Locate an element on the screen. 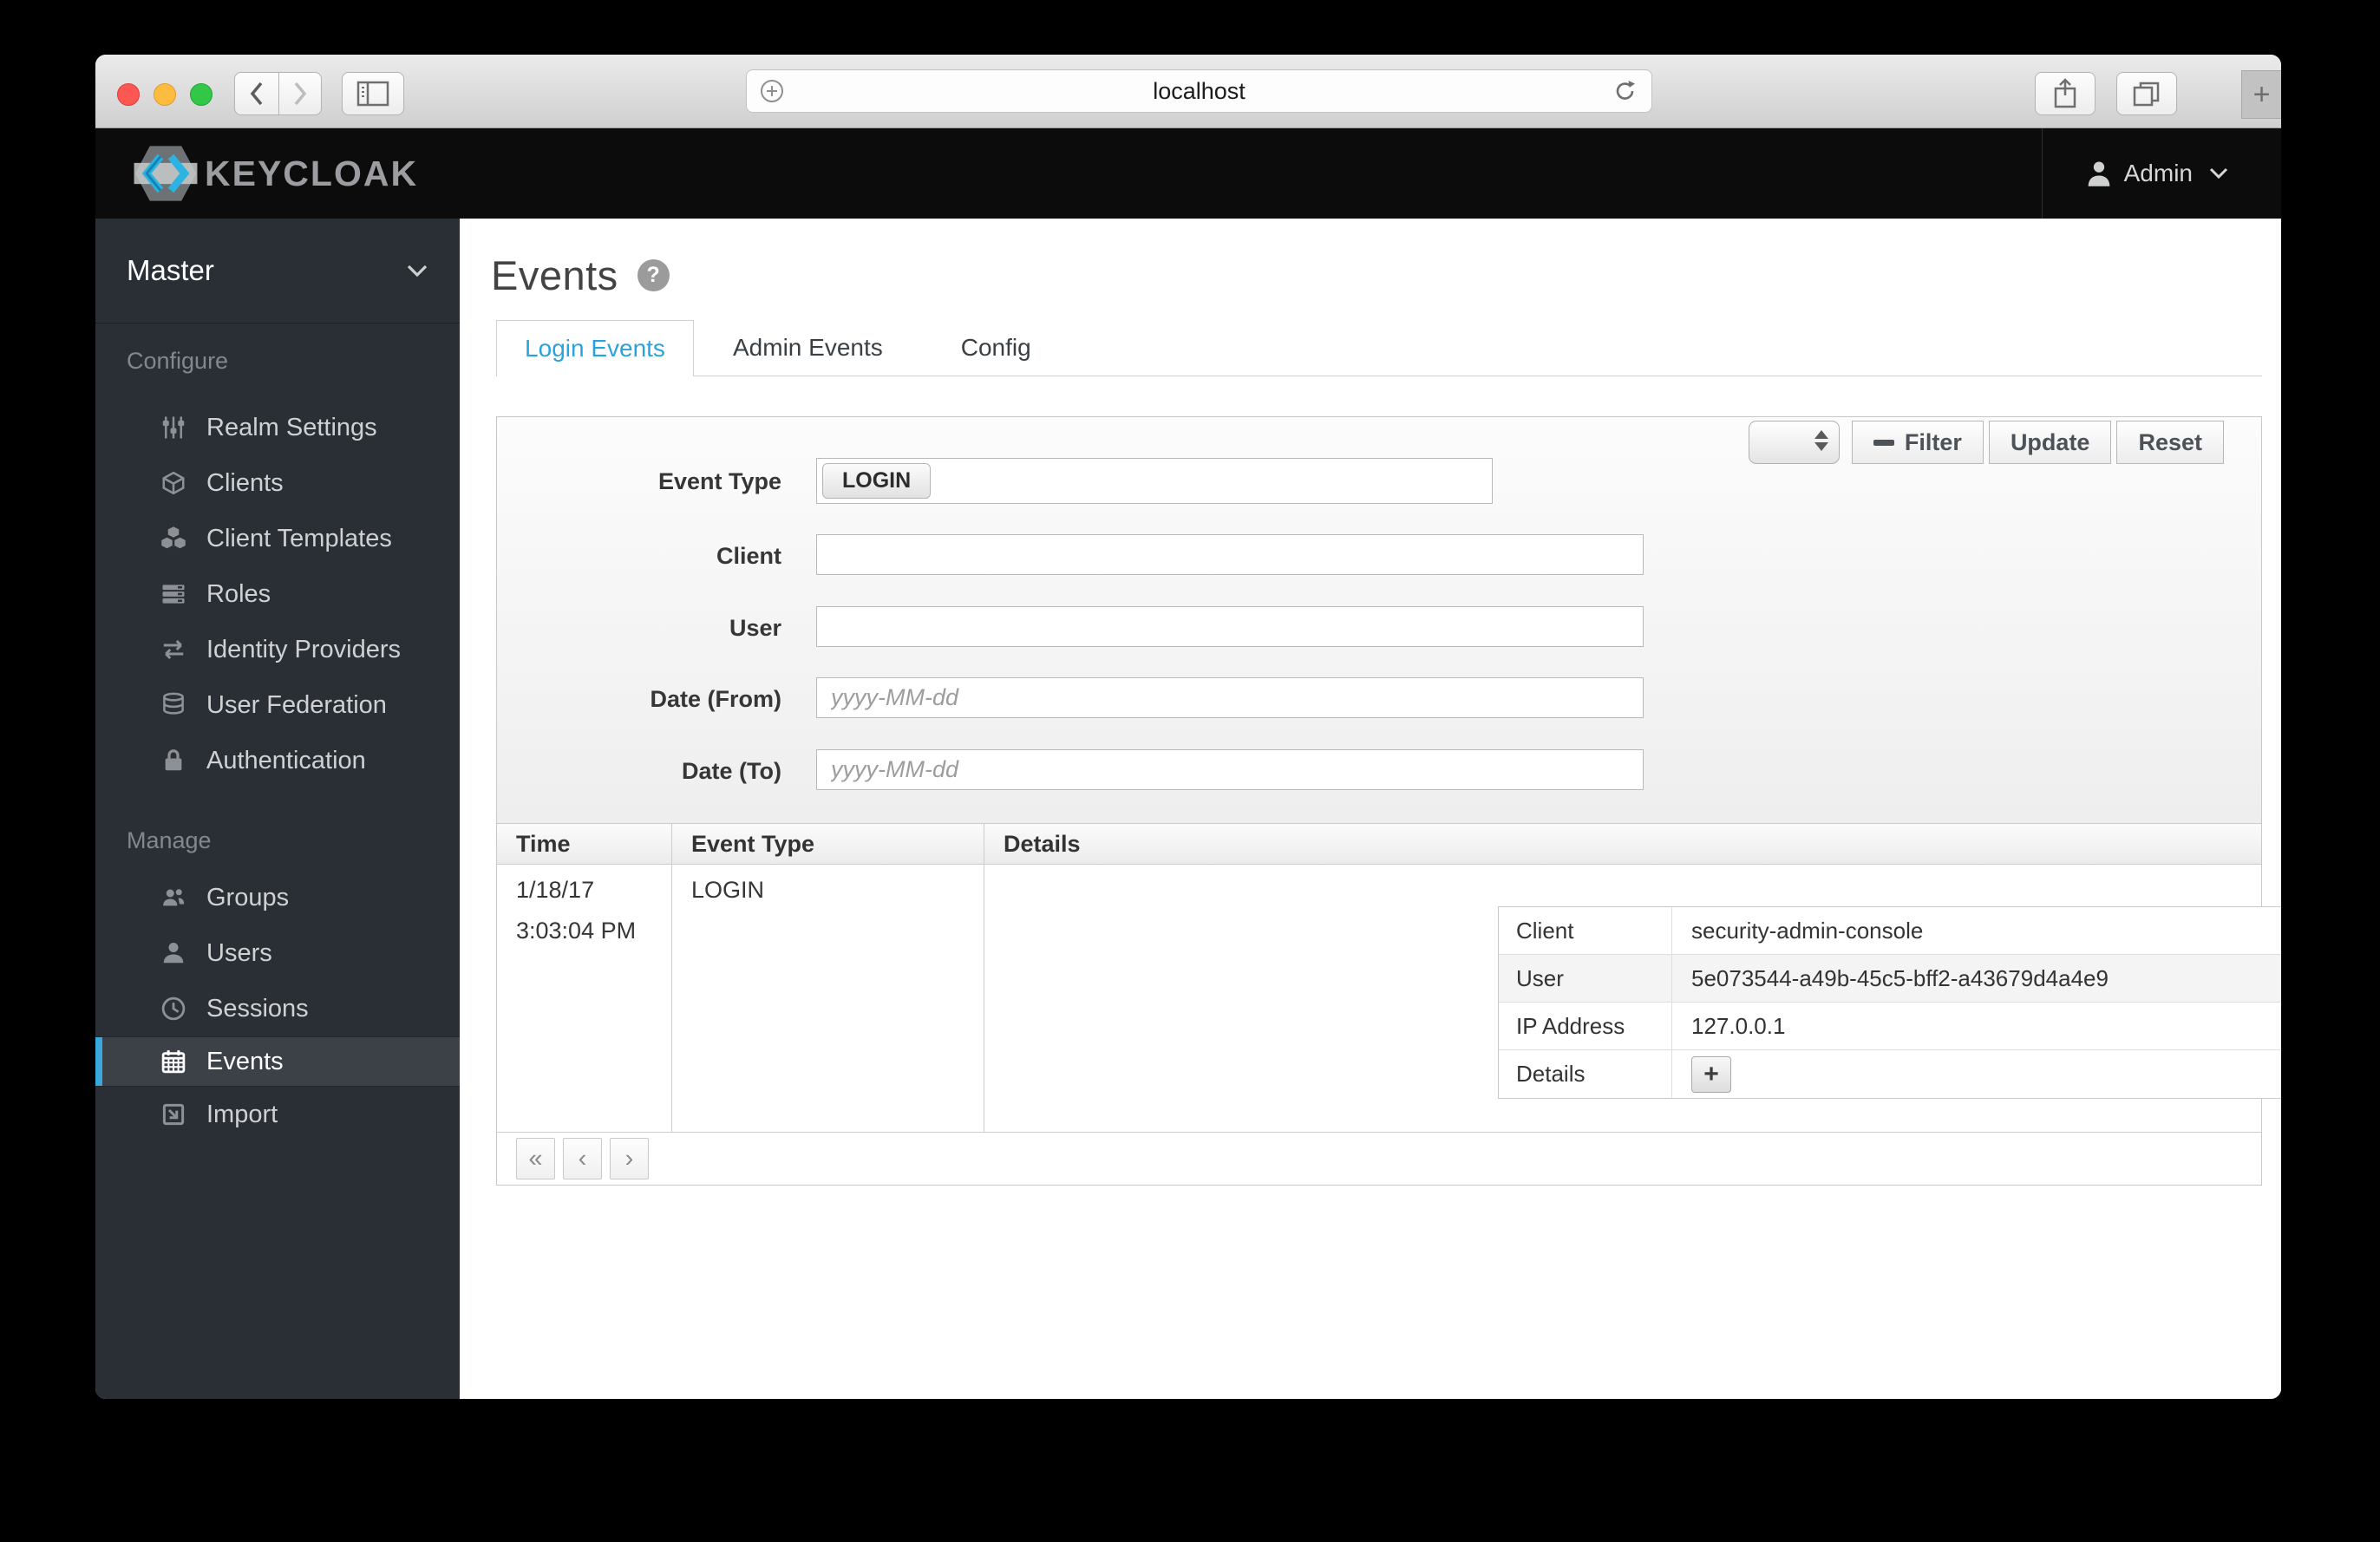 This screenshot has width=2380, height=1542. cube-icon is located at coordinates (173, 483).